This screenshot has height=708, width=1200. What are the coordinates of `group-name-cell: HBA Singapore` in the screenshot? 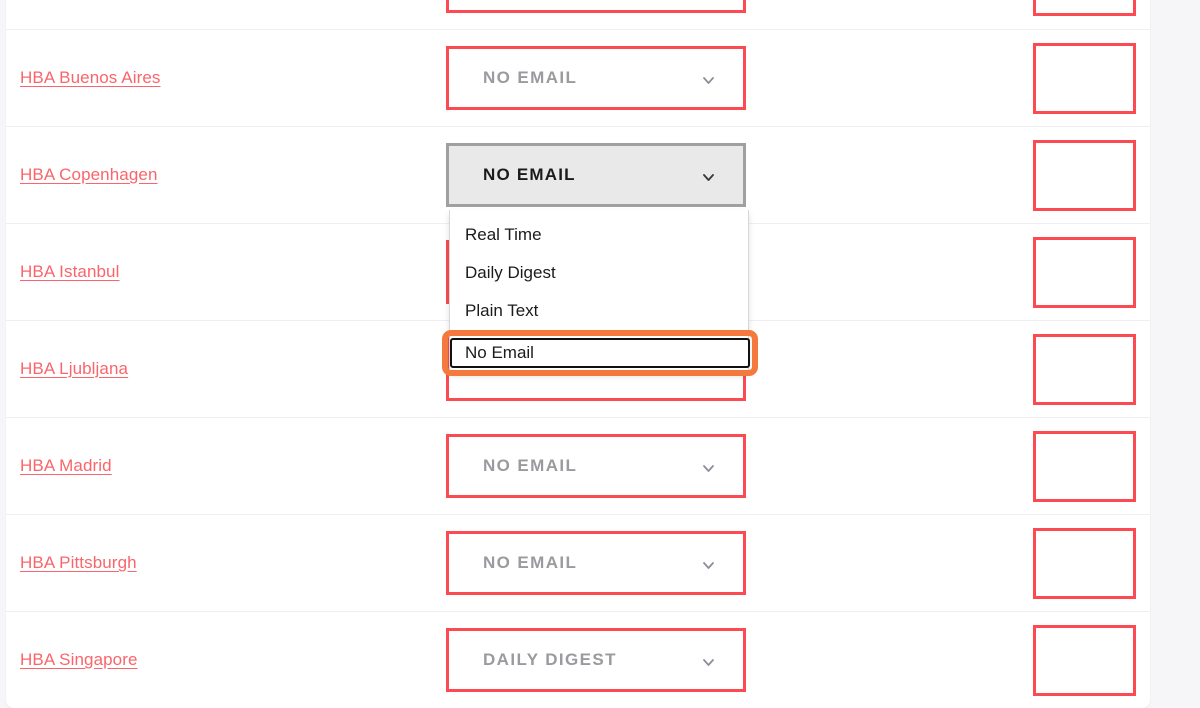 It's located at (226, 660).